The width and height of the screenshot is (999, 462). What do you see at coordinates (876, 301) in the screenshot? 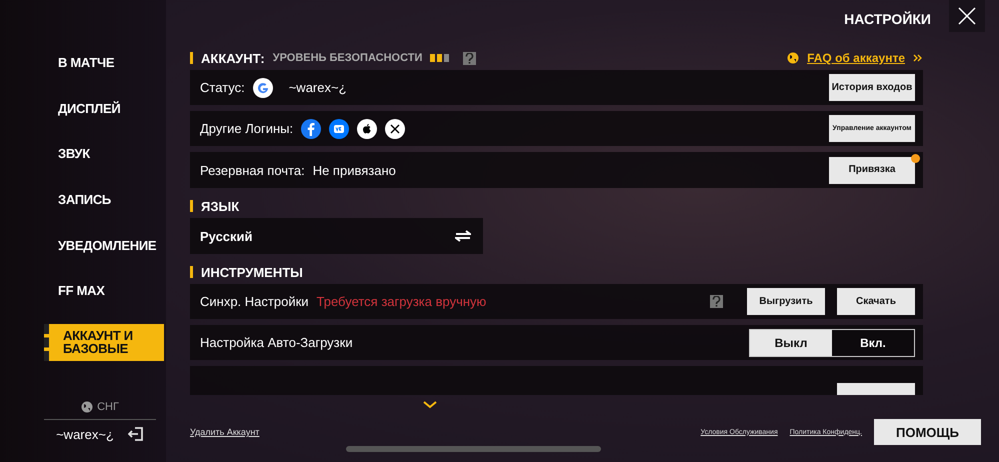
I see `download-button: Скачать` at bounding box center [876, 301].